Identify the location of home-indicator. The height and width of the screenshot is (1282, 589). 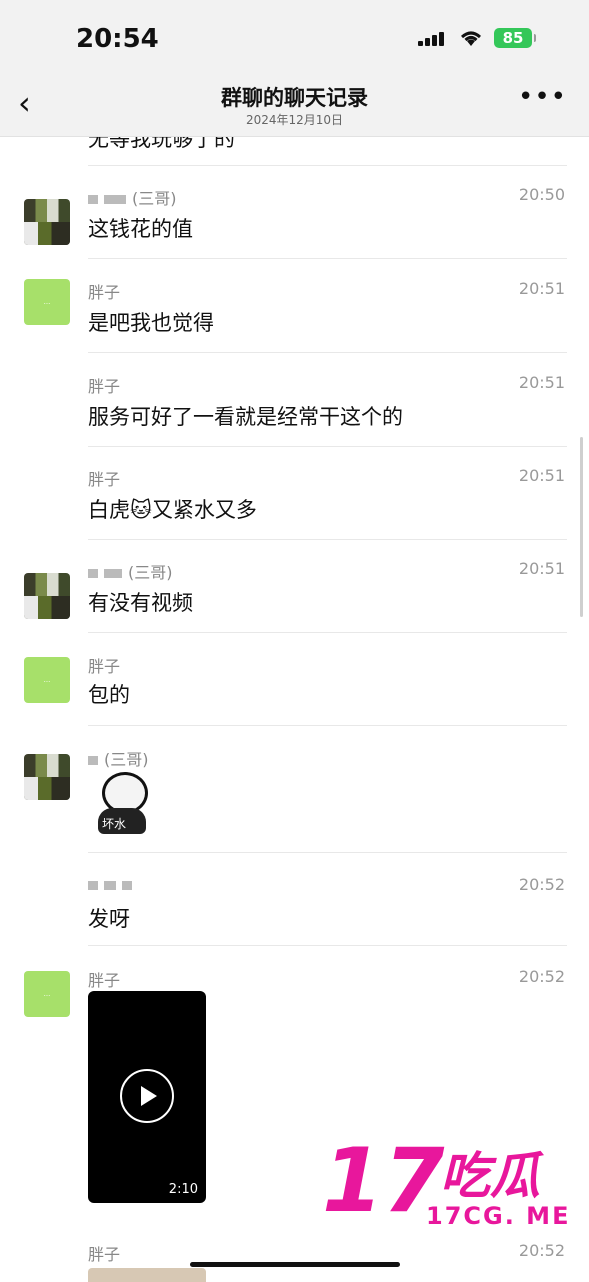
(295, 1264).